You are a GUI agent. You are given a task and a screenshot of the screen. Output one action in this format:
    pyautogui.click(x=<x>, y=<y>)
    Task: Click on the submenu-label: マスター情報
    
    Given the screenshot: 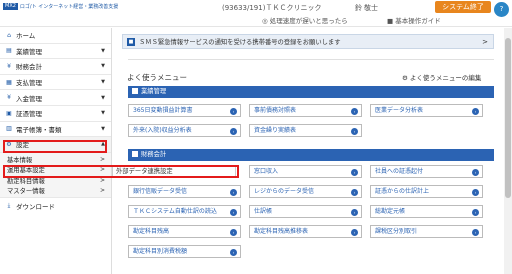 What is the action you would take?
    pyautogui.click(x=26, y=191)
    